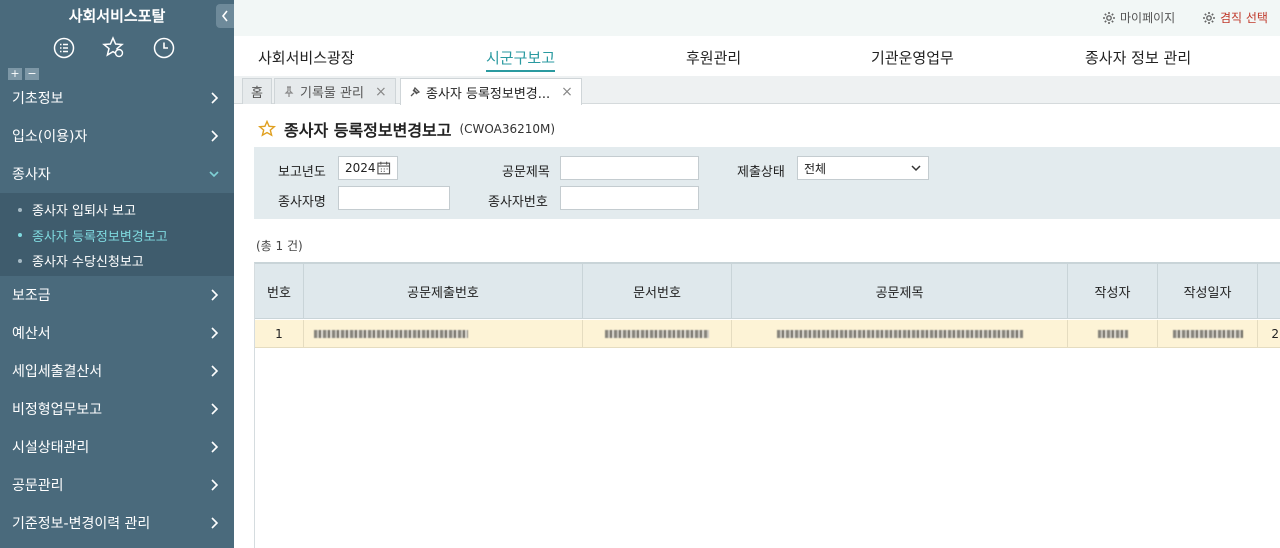 The height and width of the screenshot is (548, 1280). Describe the element at coordinates (257, 93) in the screenshot. I see `tab-label: 홈` at that location.